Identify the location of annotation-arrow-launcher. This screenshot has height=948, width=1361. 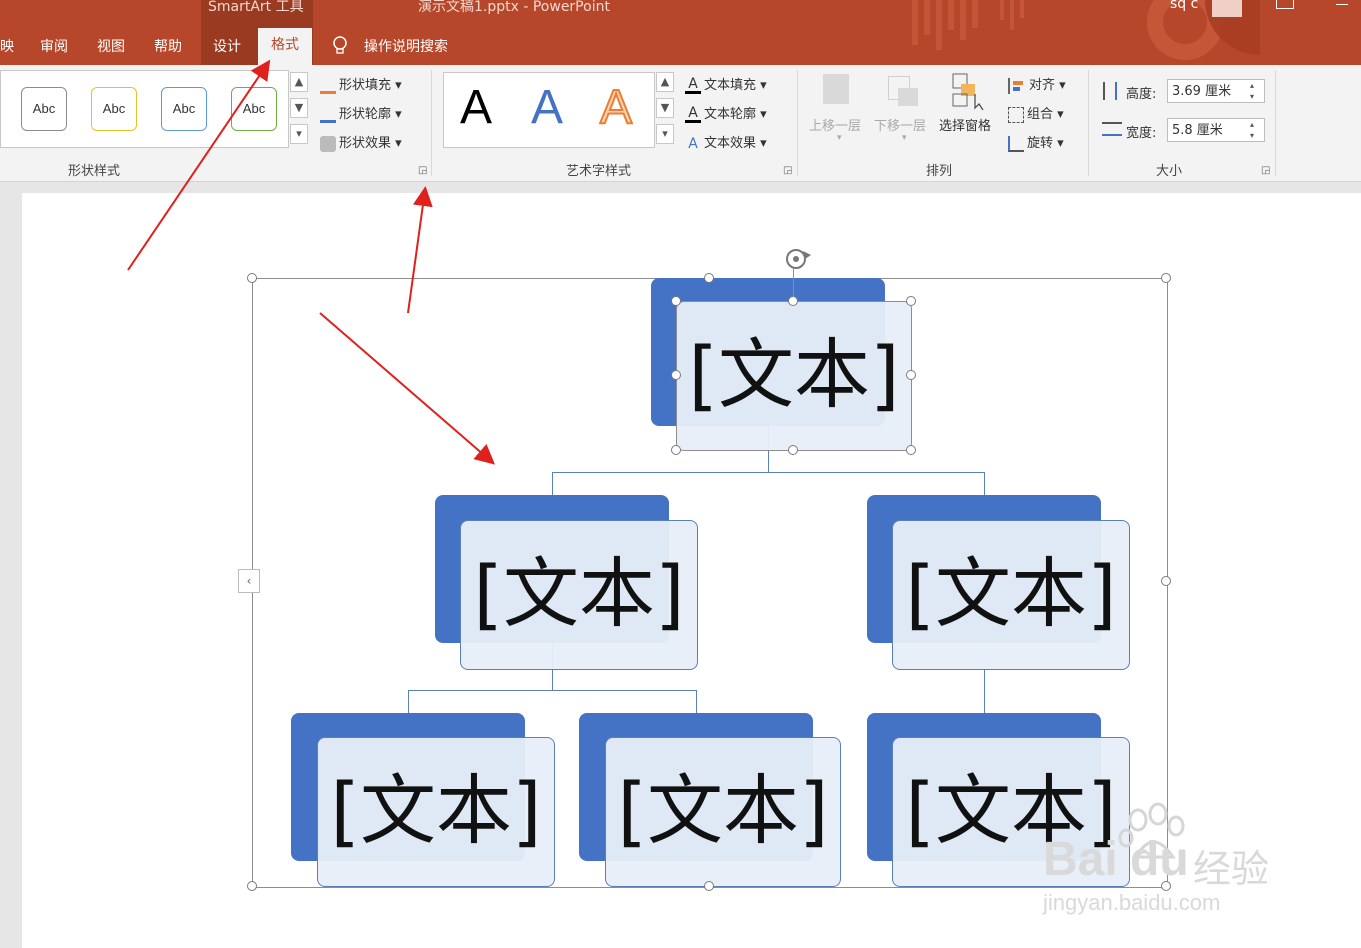
(420, 250).